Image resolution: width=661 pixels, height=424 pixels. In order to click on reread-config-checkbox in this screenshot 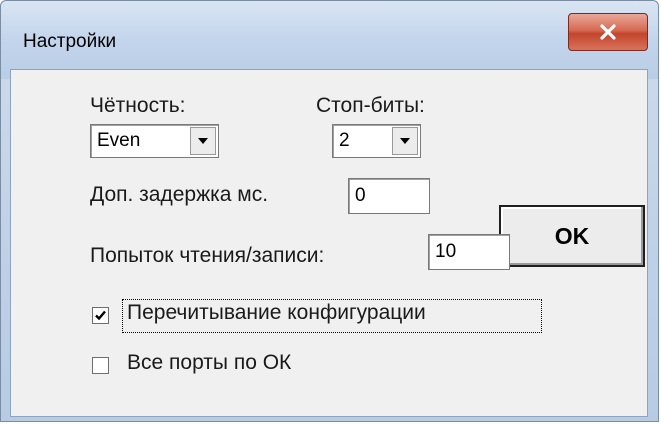, I will do `click(100, 315)`.